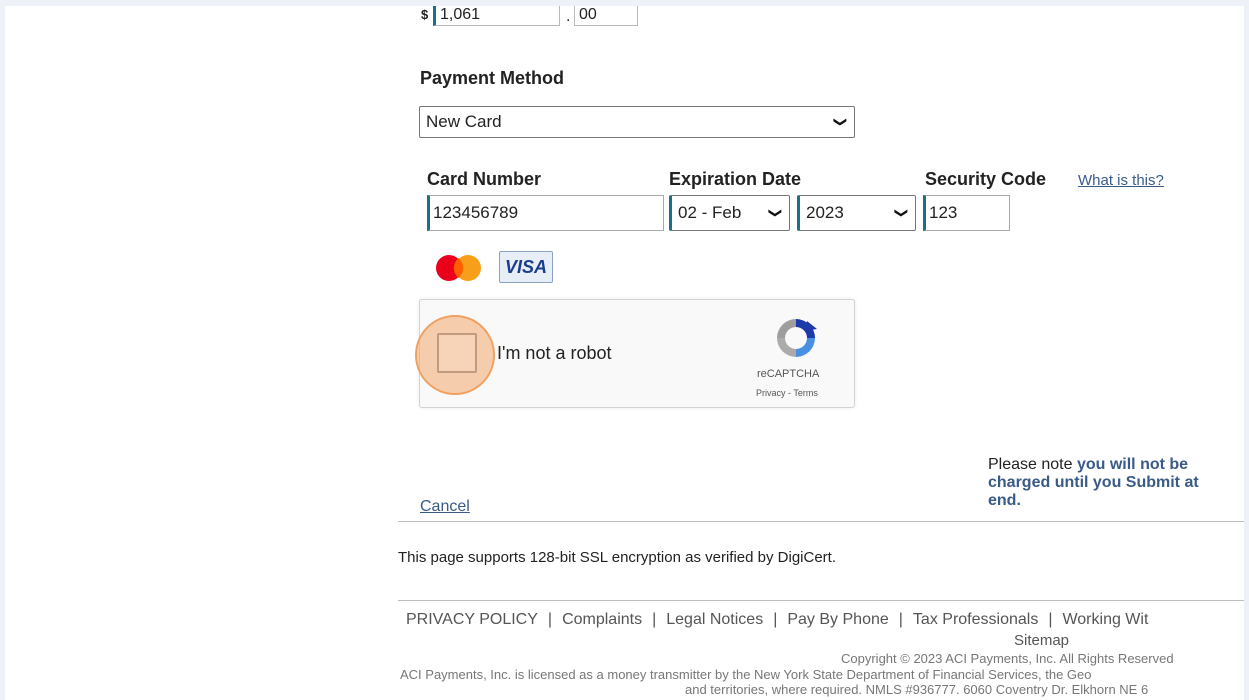  Describe the element at coordinates (425, 14) in the screenshot. I see `currency-symbol: $` at that location.